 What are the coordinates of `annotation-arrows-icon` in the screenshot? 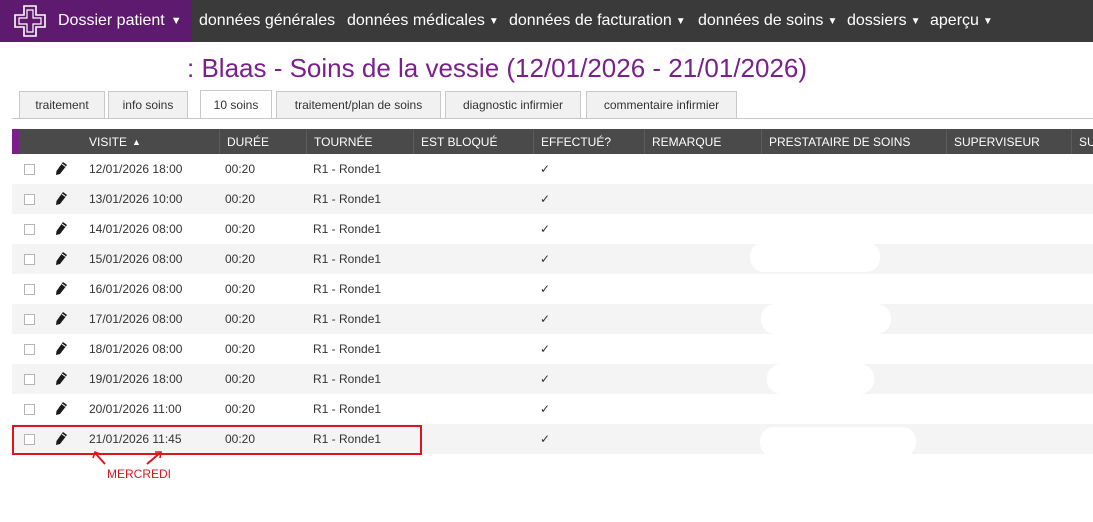 It's located at (127, 457).